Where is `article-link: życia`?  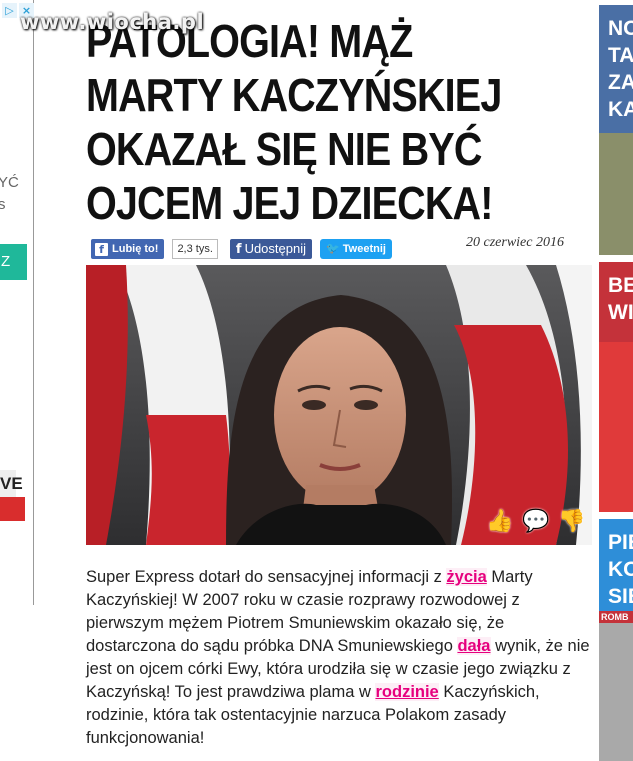
article-link: życia is located at coordinates (466, 577).